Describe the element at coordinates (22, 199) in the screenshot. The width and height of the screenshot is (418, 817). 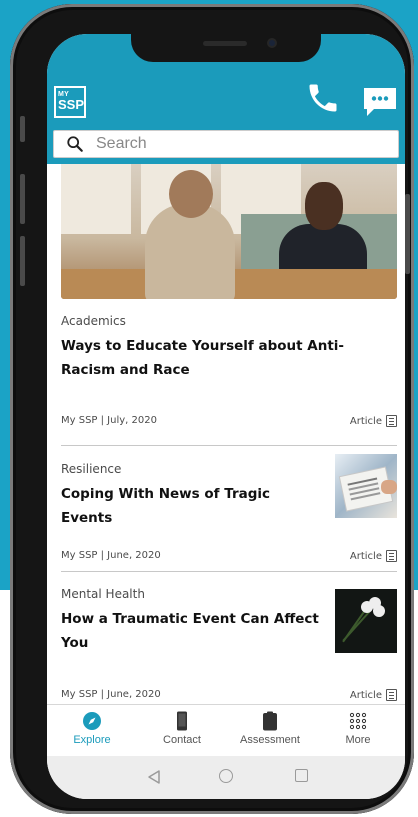
I see `volume-up-button` at that location.